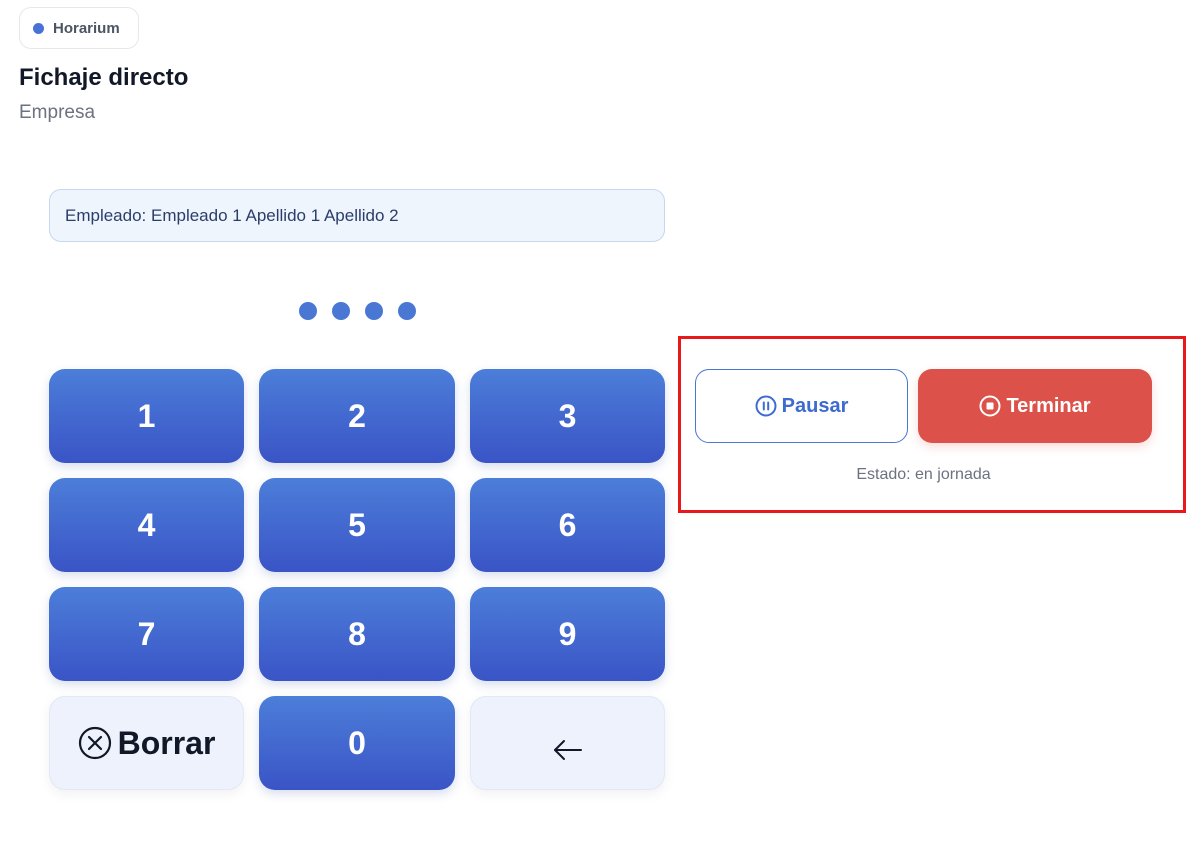 The height and width of the screenshot is (858, 1198). What do you see at coordinates (146, 416) in the screenshot?
I see `key-1: 1` at bounding box center [146, 416].